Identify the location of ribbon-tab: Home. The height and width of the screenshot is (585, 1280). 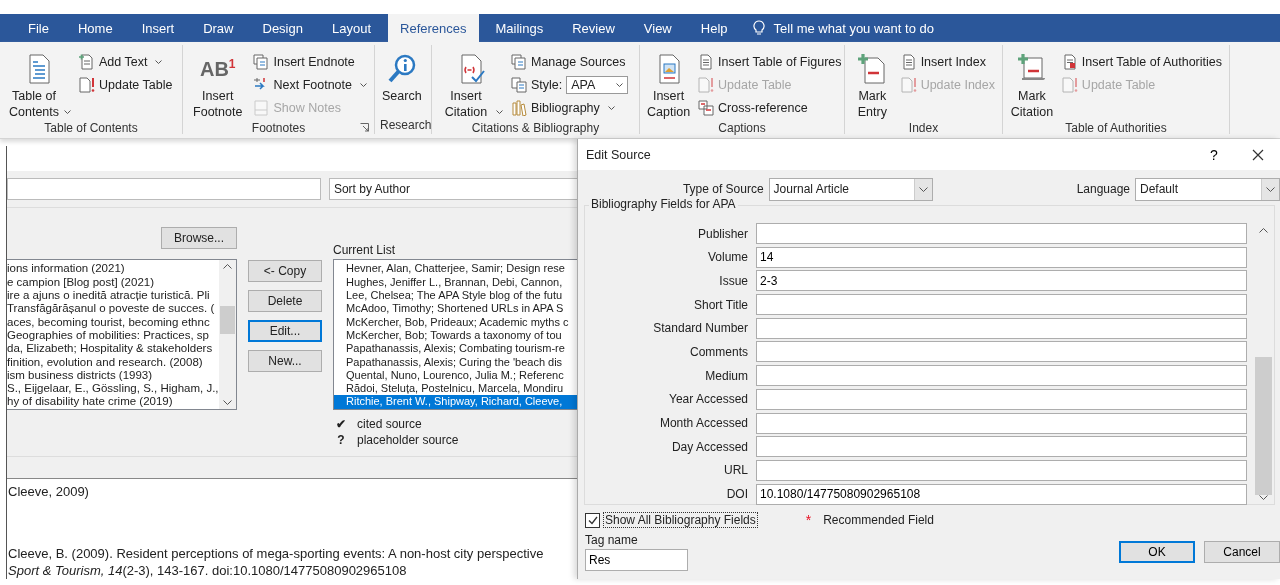
(95, 28).